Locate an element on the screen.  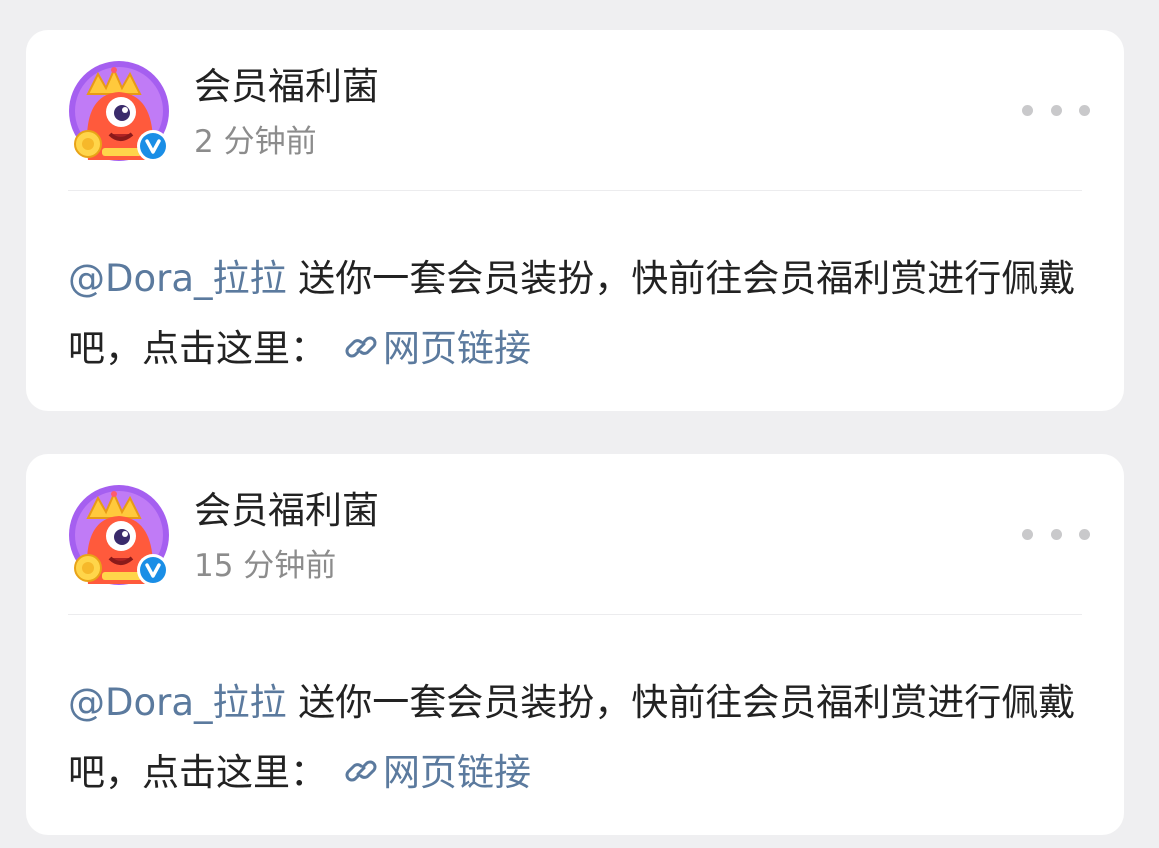
post-time: 15 分钟前 is located at coordinates (265, 566).